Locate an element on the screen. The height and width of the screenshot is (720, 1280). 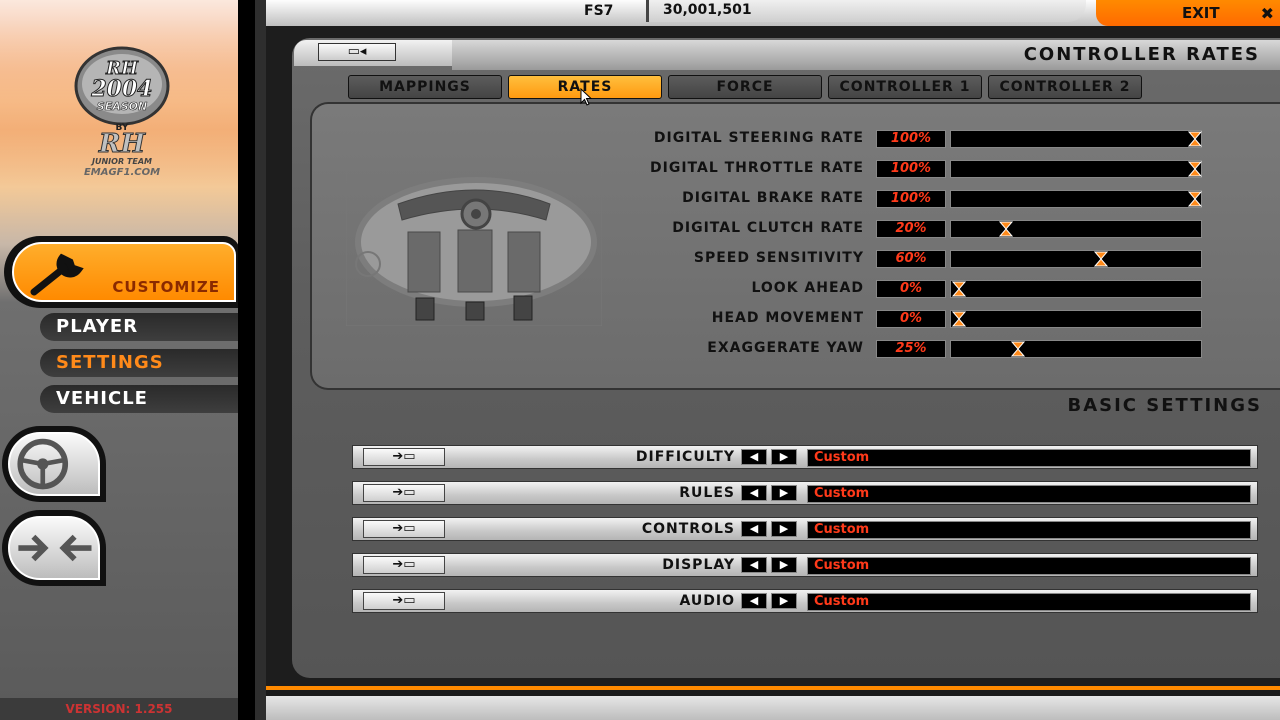
customize-button: CUSTOMIZE is located at coordinates (121, 272).